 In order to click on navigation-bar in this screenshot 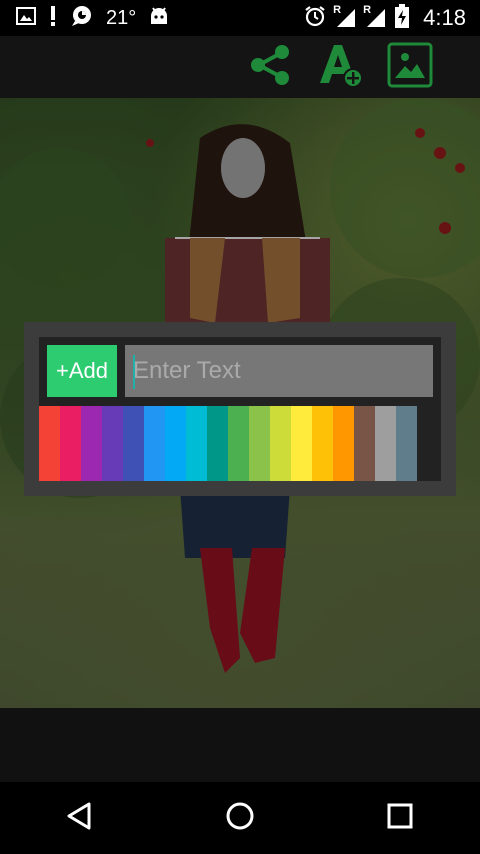, I will do `click(240, 818)`.